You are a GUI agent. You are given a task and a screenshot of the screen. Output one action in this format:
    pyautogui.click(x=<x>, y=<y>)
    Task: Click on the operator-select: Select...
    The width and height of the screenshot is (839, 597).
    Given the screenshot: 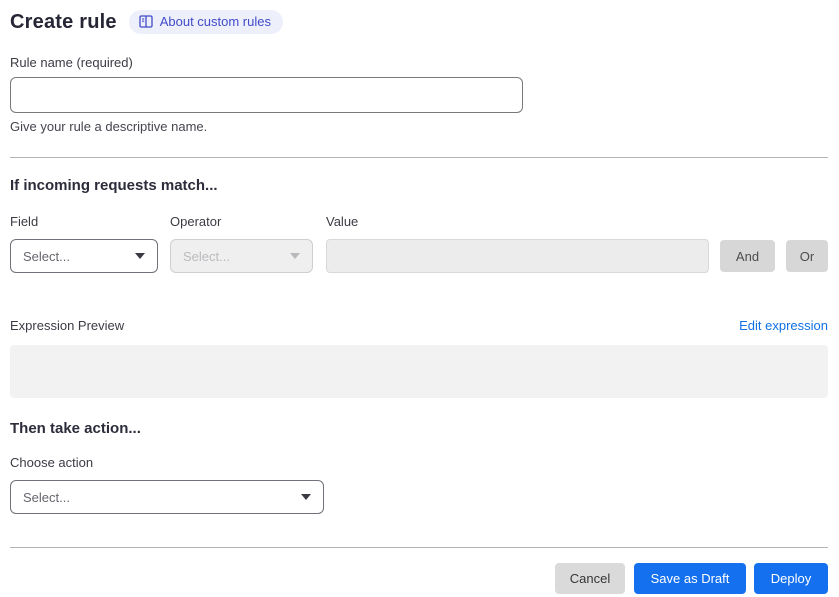 What is the action you would take?
    pyautogui.click(x=241, y=256)
    